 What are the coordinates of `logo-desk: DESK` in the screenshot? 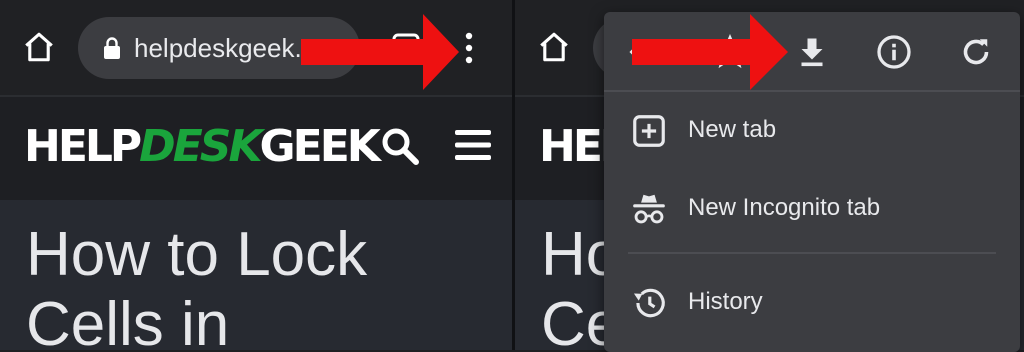 It's located at (200, 146).